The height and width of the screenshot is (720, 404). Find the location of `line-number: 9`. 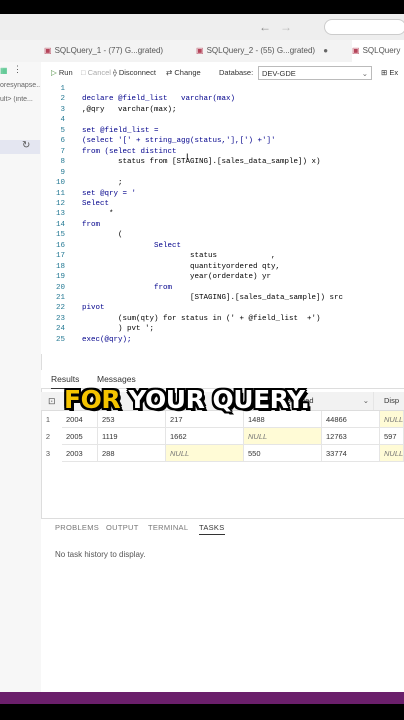

line-number: 9 is located at coordinates (62, 172).